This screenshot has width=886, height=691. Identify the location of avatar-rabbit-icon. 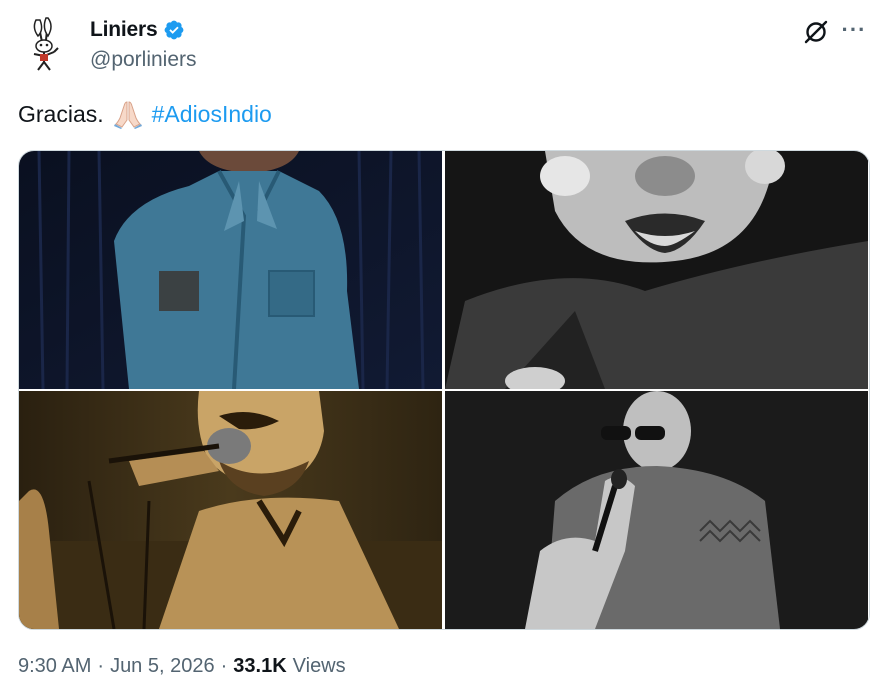
(48, 46).